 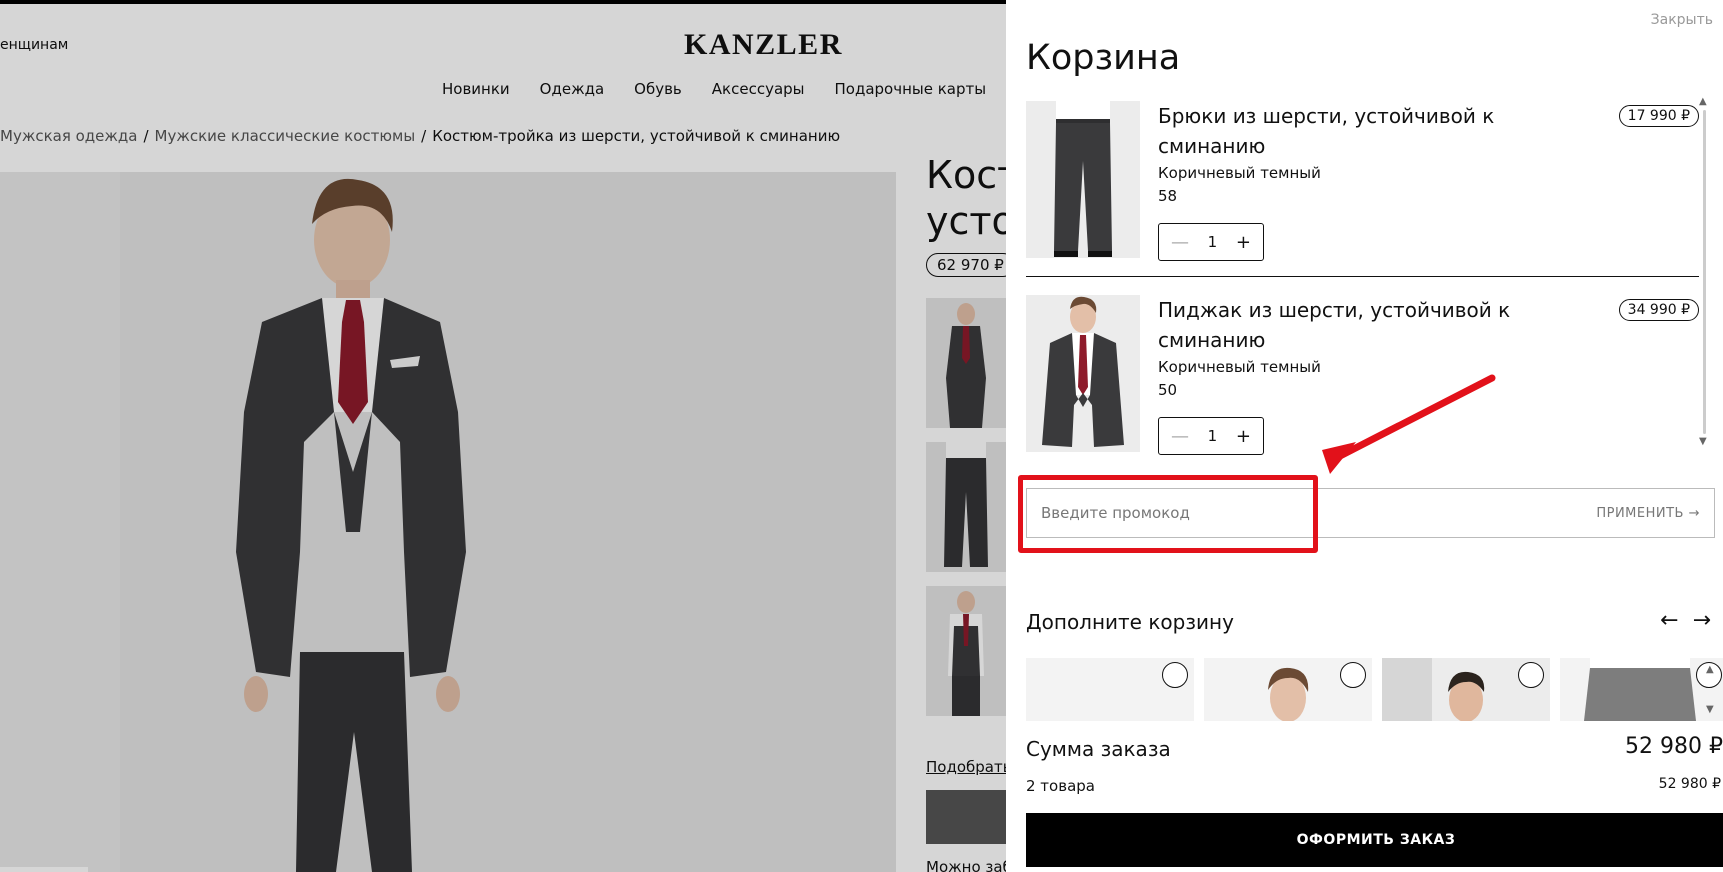 What do you see at coordinates (1658, 310) in the screenshot?
I see `cart-item-price: 34 990 ₽` at bounding box center [1658, 310].